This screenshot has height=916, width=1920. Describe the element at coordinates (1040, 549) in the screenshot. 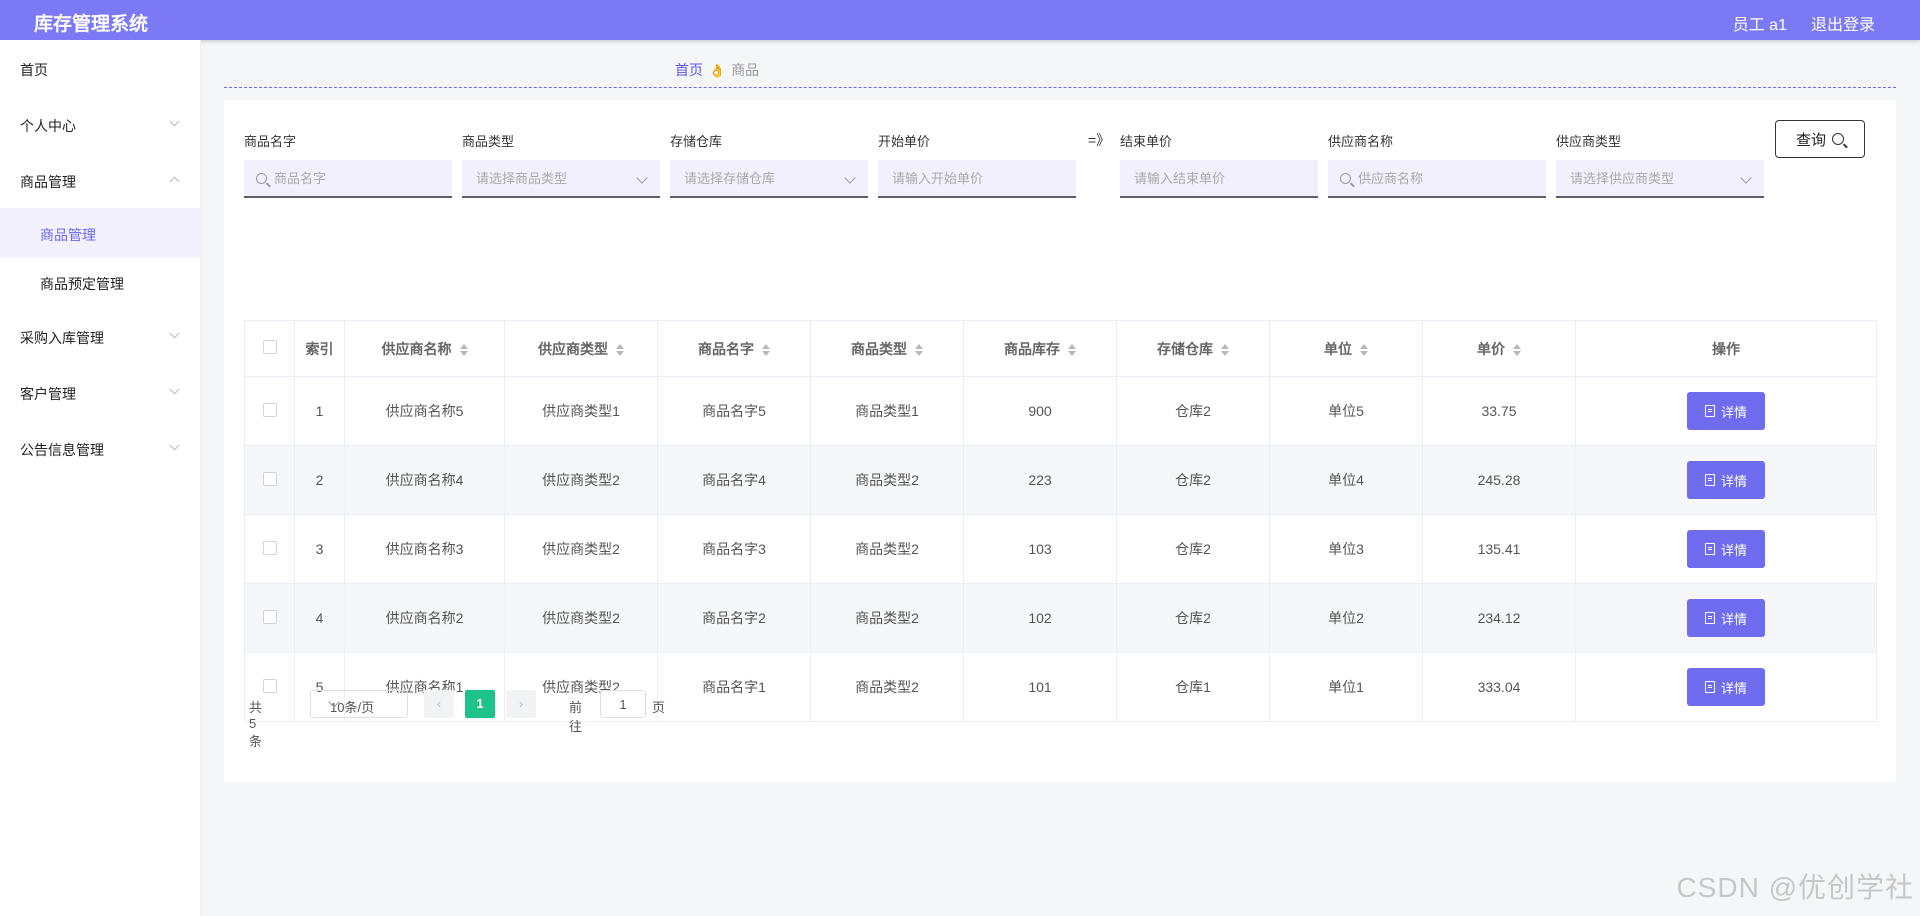

I see `cell-stock: 103` at that location.